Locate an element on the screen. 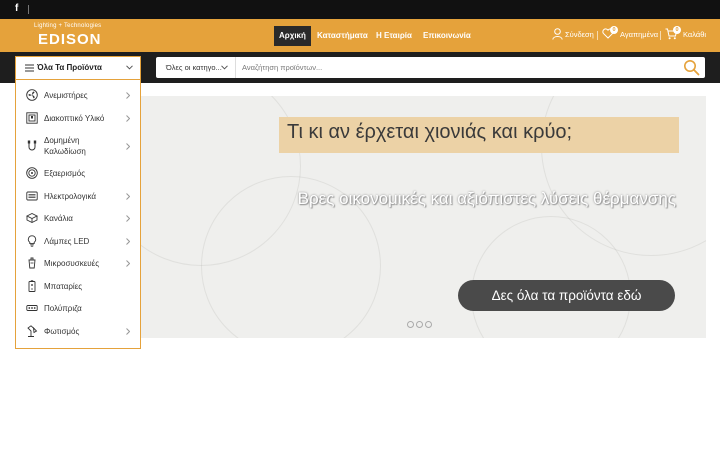 The height and width of the screenshot is (450, 720). category-label: Διακοπτικό Υλικό is located at coordinates (74, 118).